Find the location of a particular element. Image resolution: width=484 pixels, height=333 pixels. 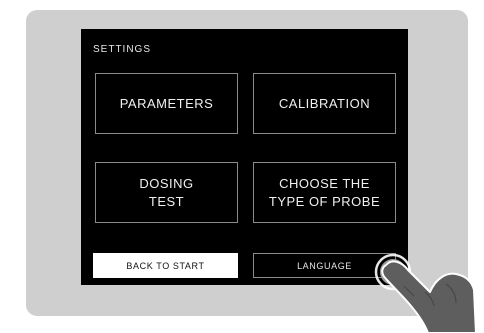

probe-type-button: CHOOSE THE TYPE OF PROBE is located at coordinates (324, 192).